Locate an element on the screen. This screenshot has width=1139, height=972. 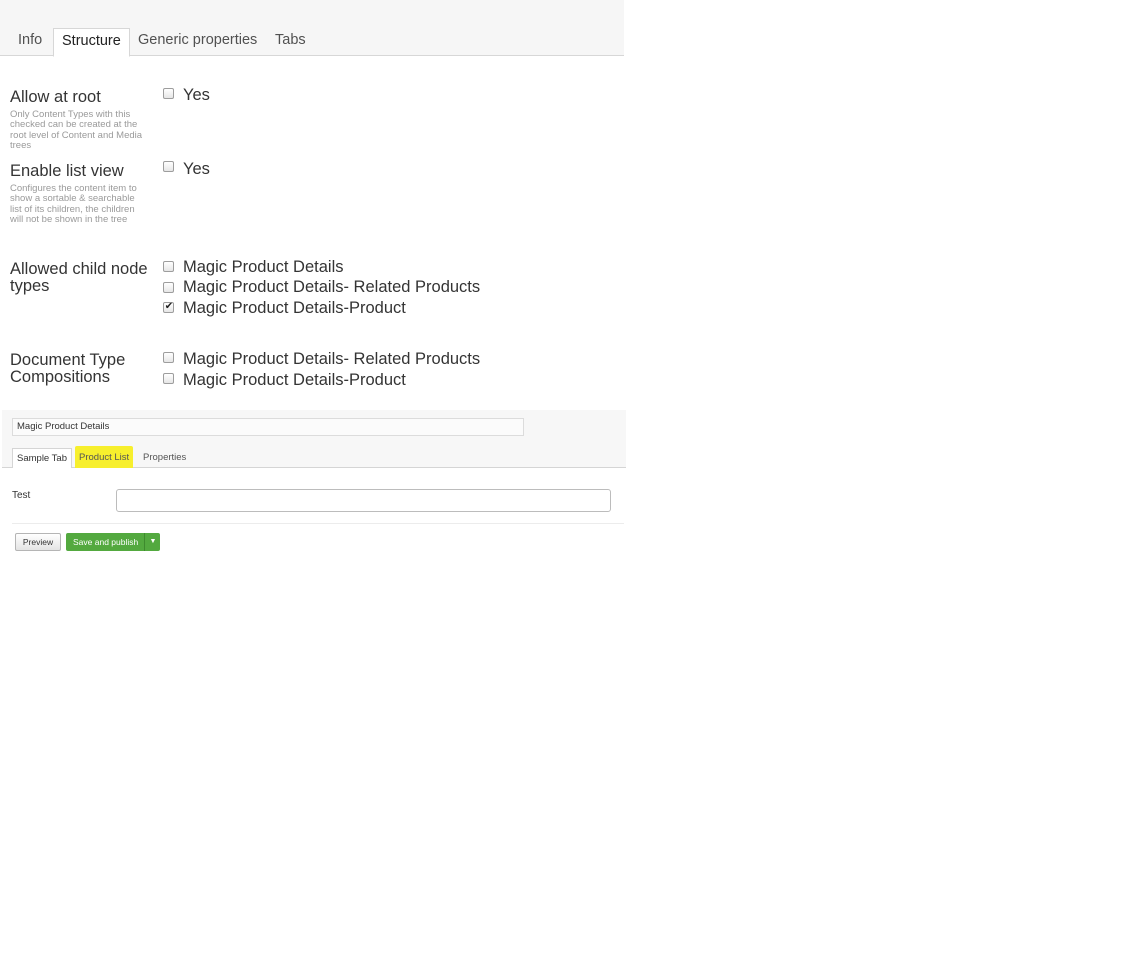
child-type-checkbox-3: ✔ is located at coordinates (168, 307).